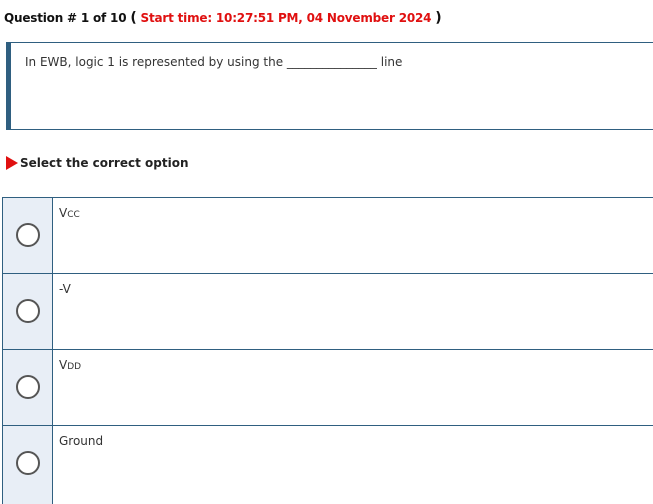  I want to click on option-3-radio, so click(28, 387).